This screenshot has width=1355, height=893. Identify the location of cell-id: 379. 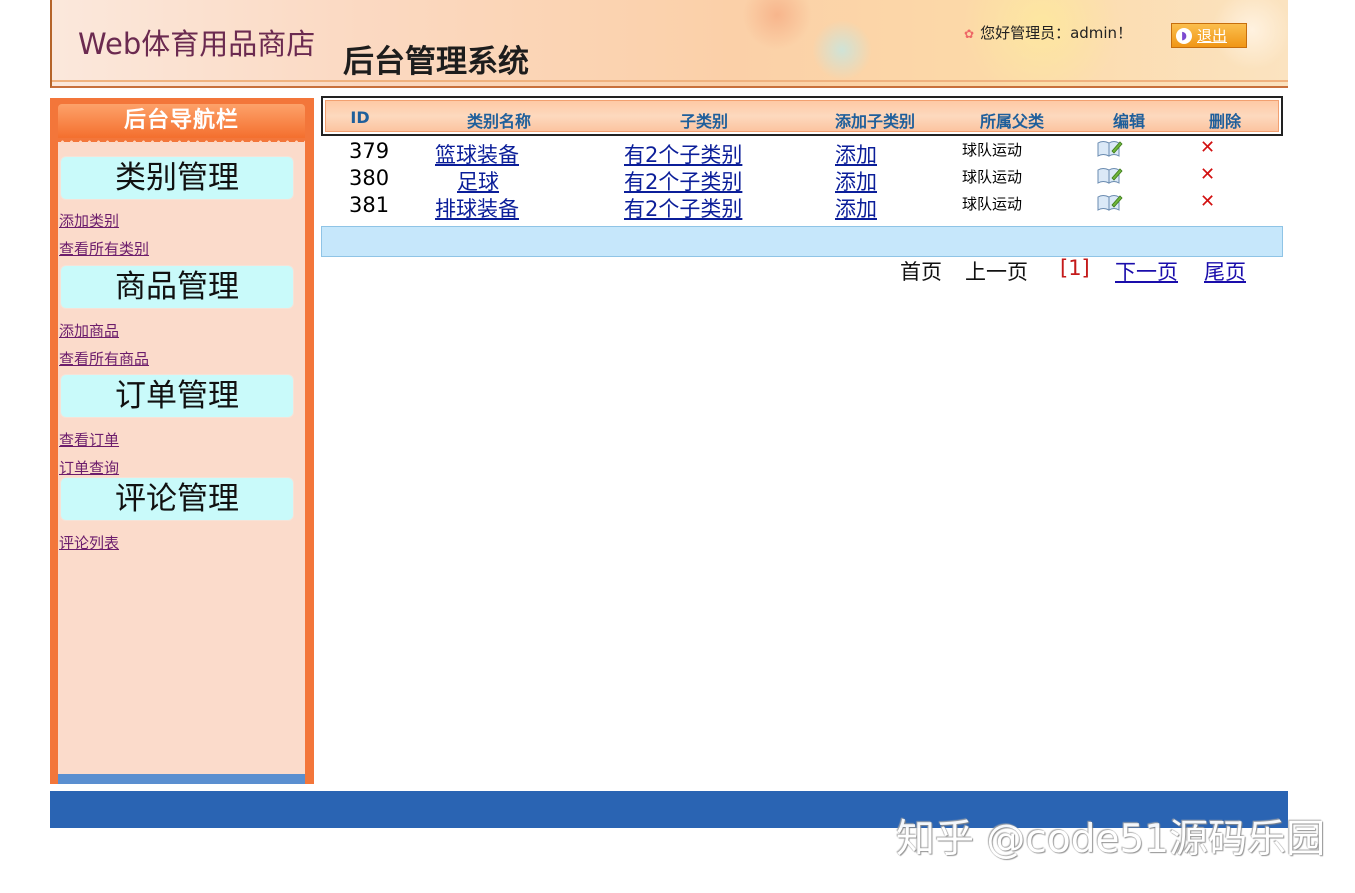
(369, 151).